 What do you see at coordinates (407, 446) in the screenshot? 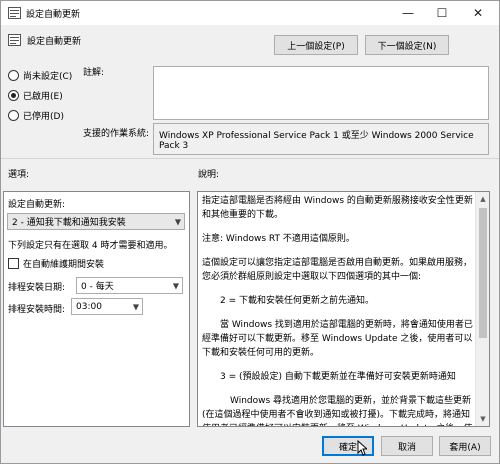
I see `cancel-button: 取消` at bounding box center [407, 446].